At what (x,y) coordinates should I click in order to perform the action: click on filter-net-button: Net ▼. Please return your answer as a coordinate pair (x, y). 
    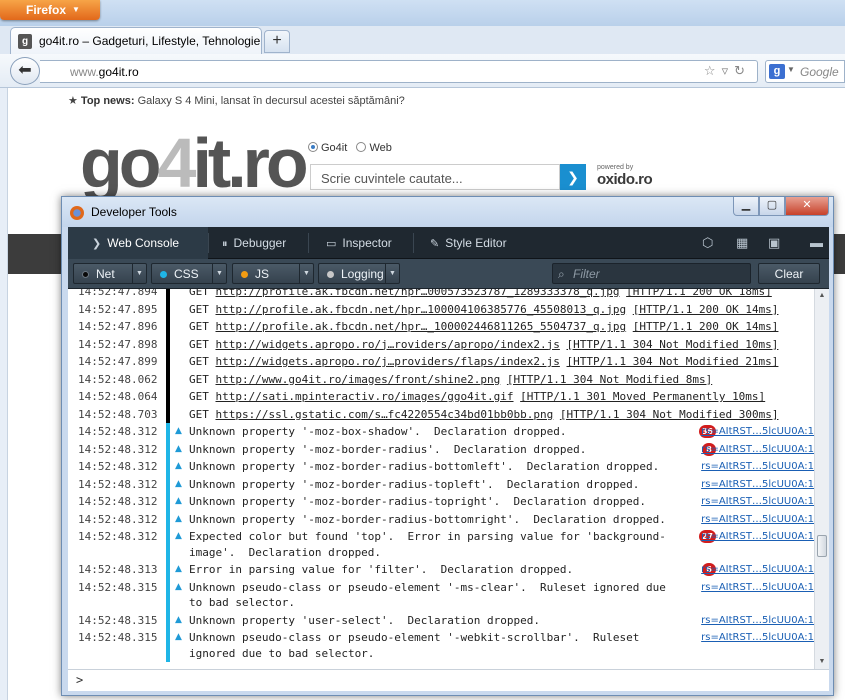
    Looking at the image, I should click on (110, 273).